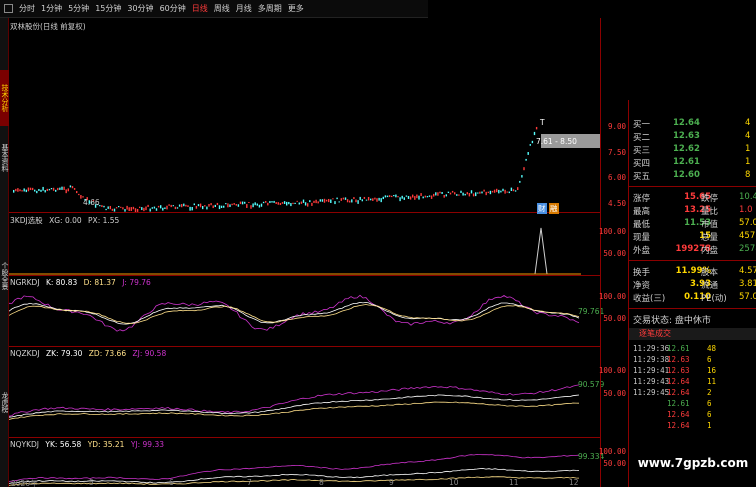 The image size is (756, 487). I want to click on period-tab-30min: 30分钟, so click(140, 8).